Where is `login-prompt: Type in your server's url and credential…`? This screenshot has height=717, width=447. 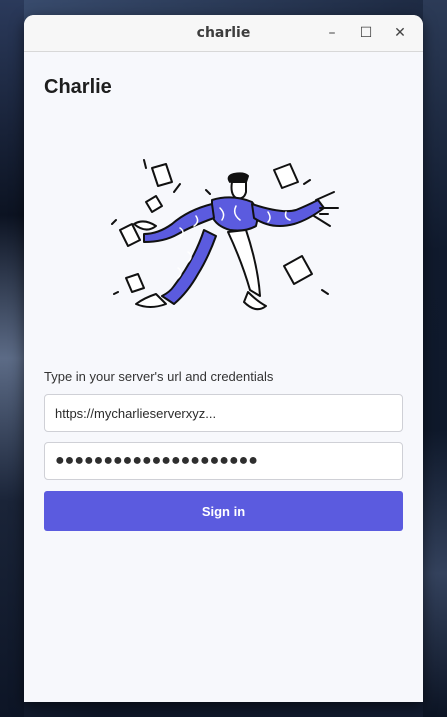 login-prompt: Type in your server's url and credential… is located at coordinates (159, 376).